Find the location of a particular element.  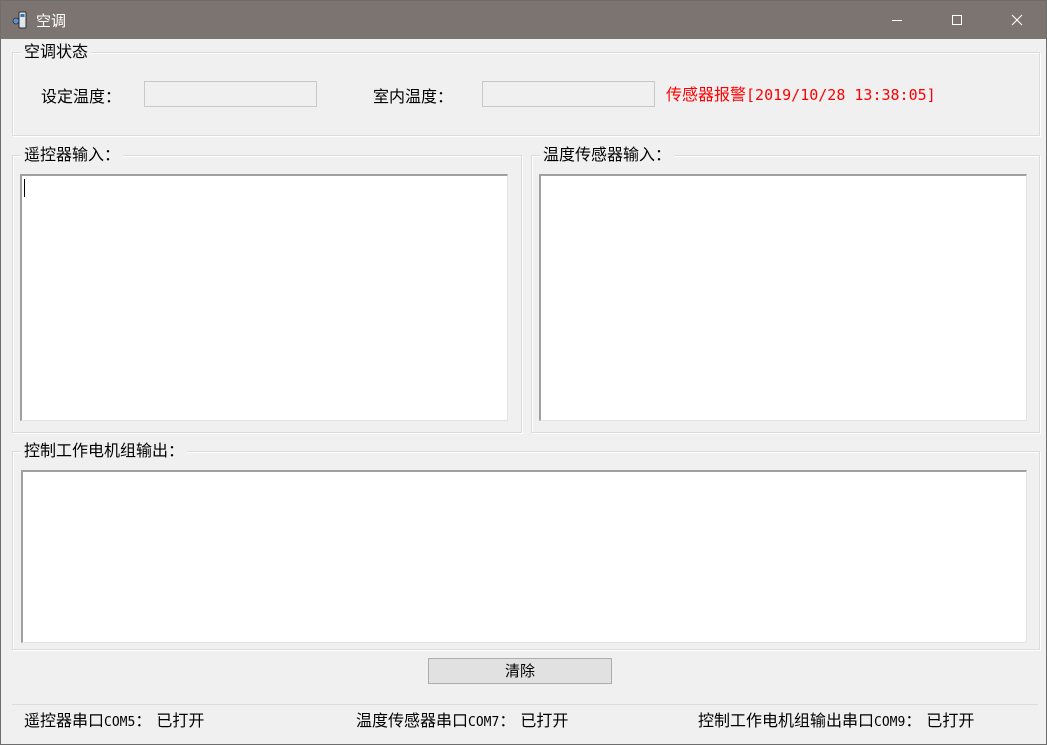

ac-status-group-label: 空调状态 is located at coordinates (56, 52).